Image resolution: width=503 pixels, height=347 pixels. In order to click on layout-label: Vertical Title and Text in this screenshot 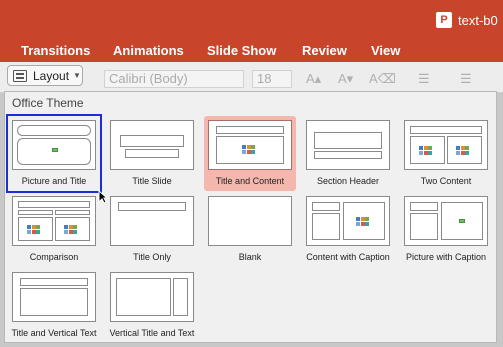, I will do `click(152, 333)`.